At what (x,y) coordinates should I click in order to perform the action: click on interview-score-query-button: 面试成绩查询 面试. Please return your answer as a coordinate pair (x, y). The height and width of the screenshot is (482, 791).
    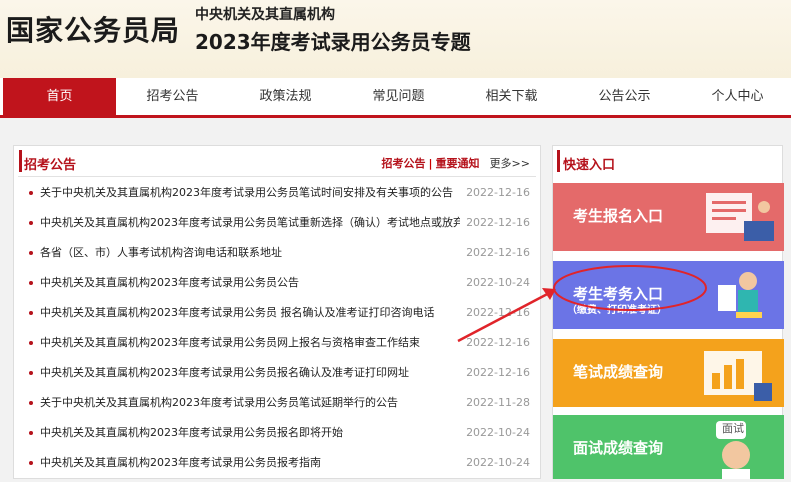
    Looking at the image, I should click on (668, 447).